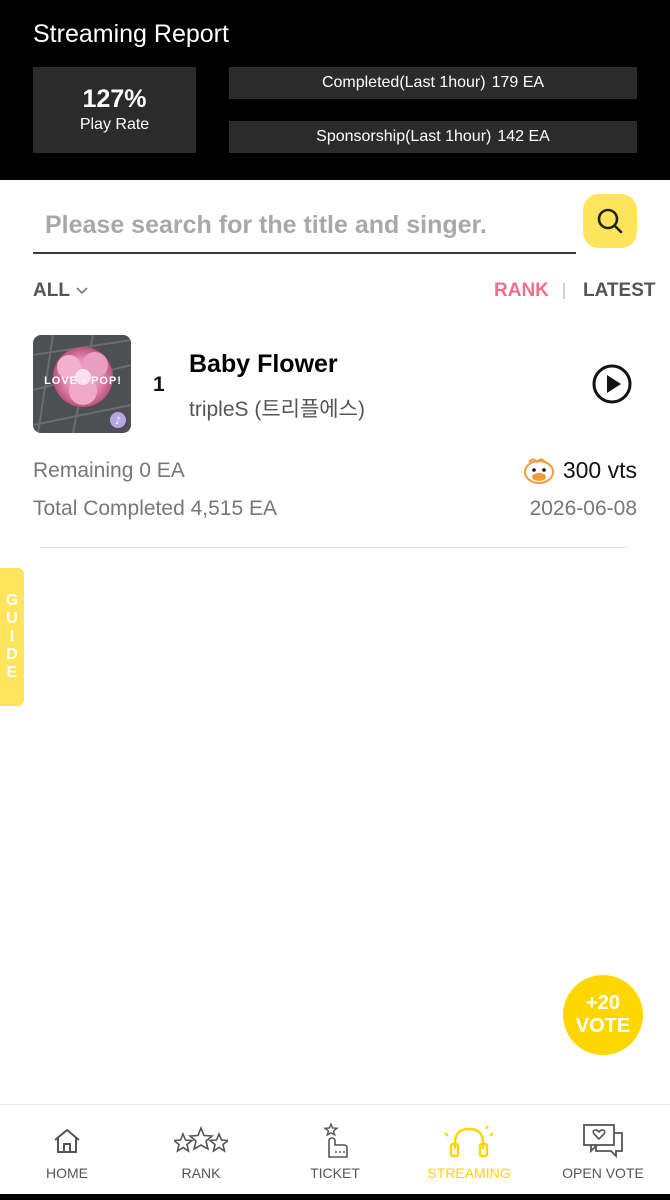 The image size is (670, 1200). Describe the element at coordinates (155, 508) in the screenshot. I see `total-completed: Total Completed 4,515 EA` at that location.